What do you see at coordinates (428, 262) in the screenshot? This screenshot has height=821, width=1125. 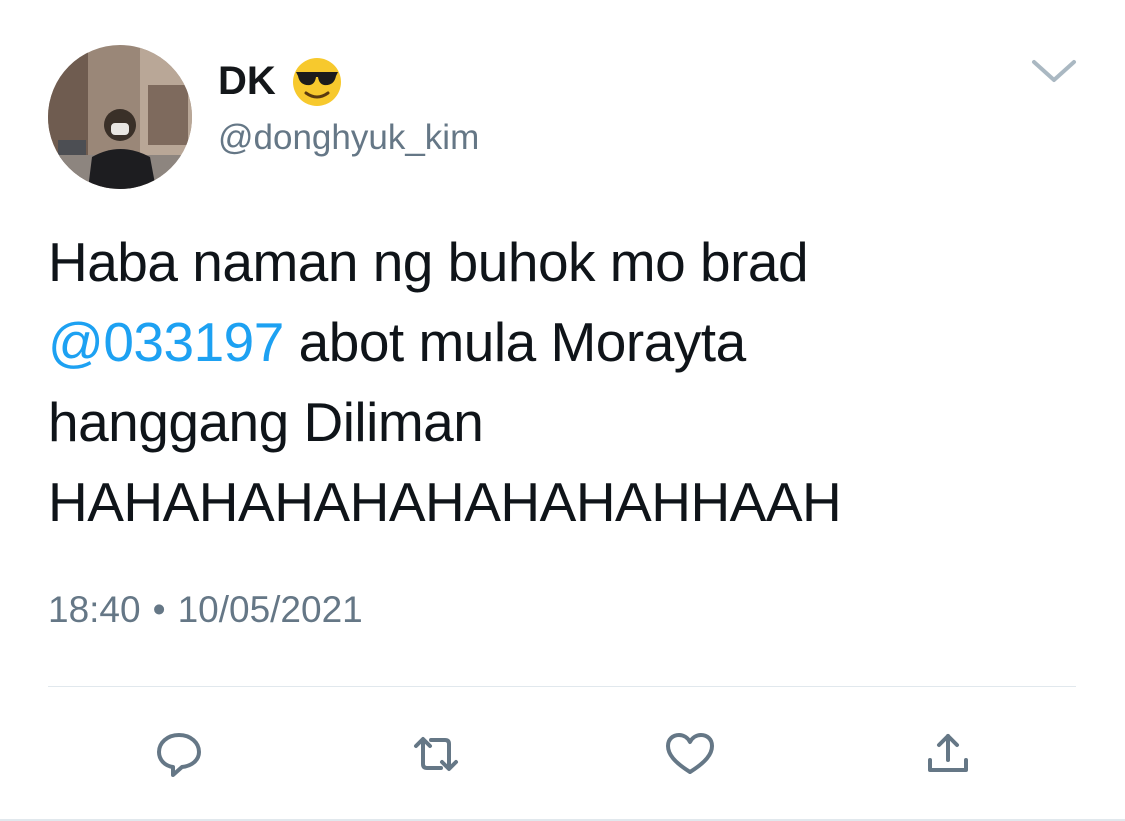 I see `tweet-text-line: Haba naman ng buhok mo brad` at bounding box center [428, 262].